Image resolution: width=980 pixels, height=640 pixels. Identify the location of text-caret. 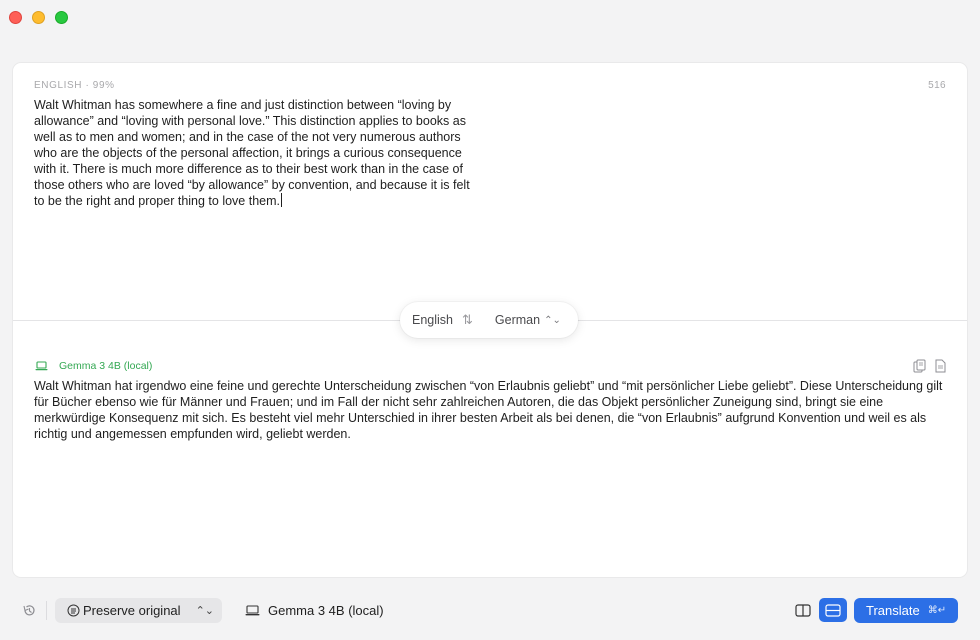
(281, 200).